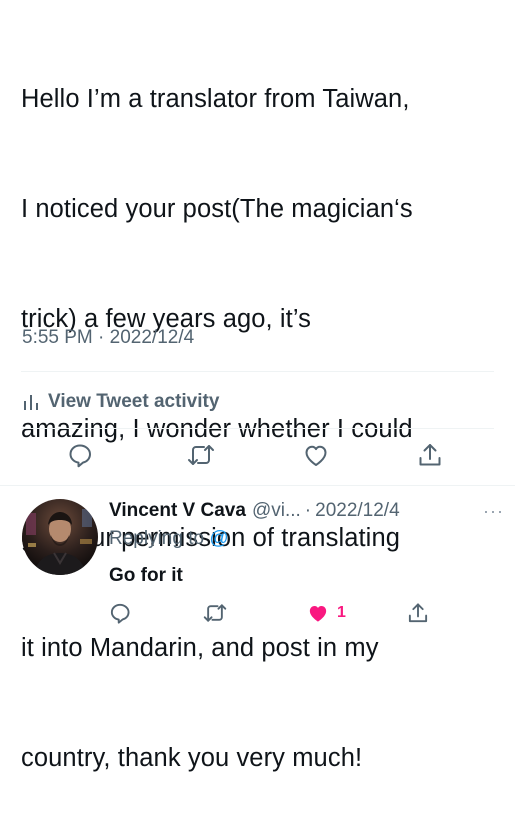 The height and width of the screenshot is (813, 515). What do you see at coordinates (257, 613) in the screenshot?
I see `reply-action-bar: 1` at bounding box center [257, 613].